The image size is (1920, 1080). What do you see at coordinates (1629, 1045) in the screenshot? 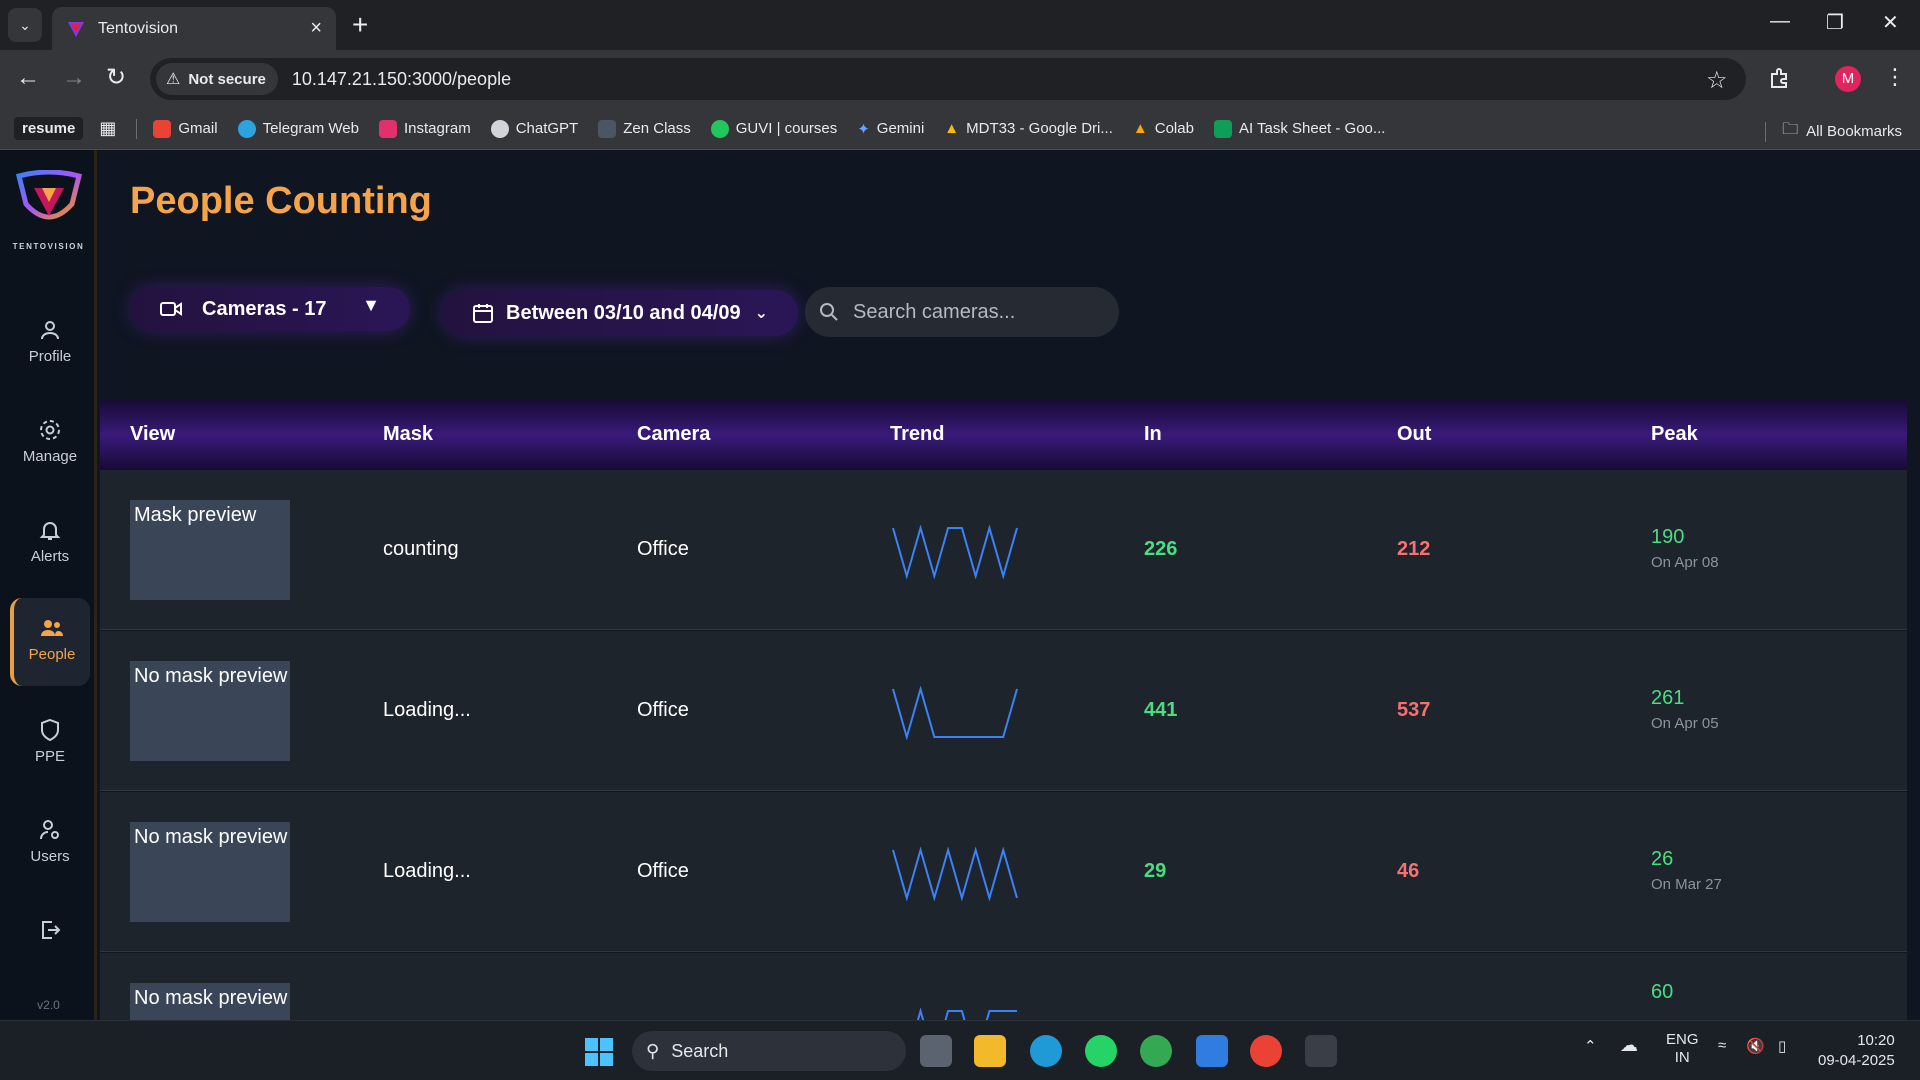
I see `onedrive-icon: ☁` at bounding box center [1629, 1045].